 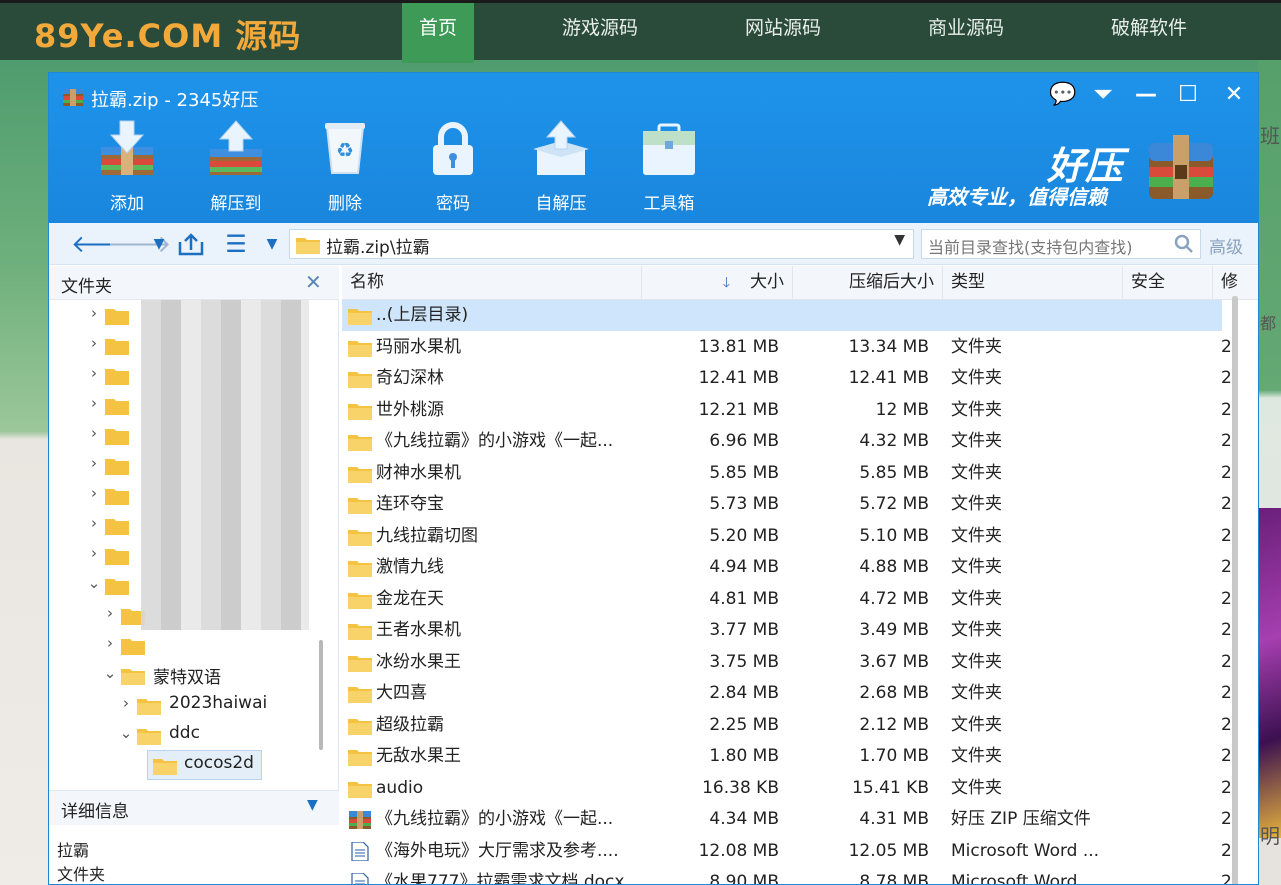 I want to click on nav-cracked-software: 破解软件, so click(x=1149, y=33).